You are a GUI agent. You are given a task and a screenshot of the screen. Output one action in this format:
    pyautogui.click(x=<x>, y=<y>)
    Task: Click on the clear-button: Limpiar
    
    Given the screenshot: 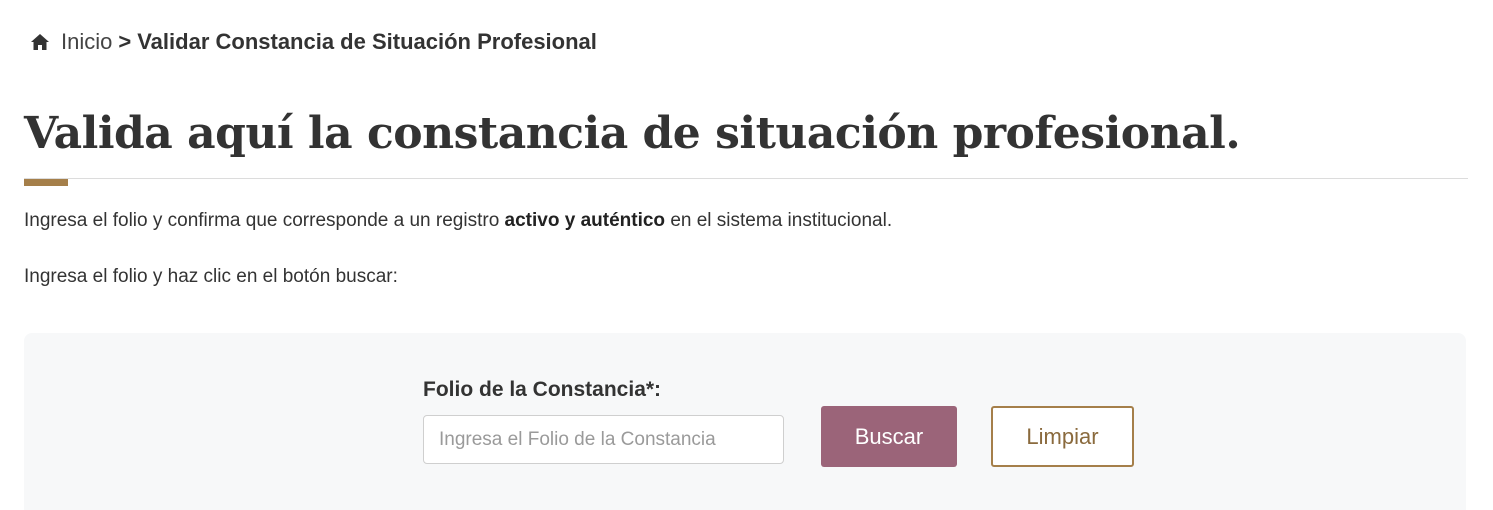 What is the action you would take?
    pyautogui.click(x=1062, y=436)
    